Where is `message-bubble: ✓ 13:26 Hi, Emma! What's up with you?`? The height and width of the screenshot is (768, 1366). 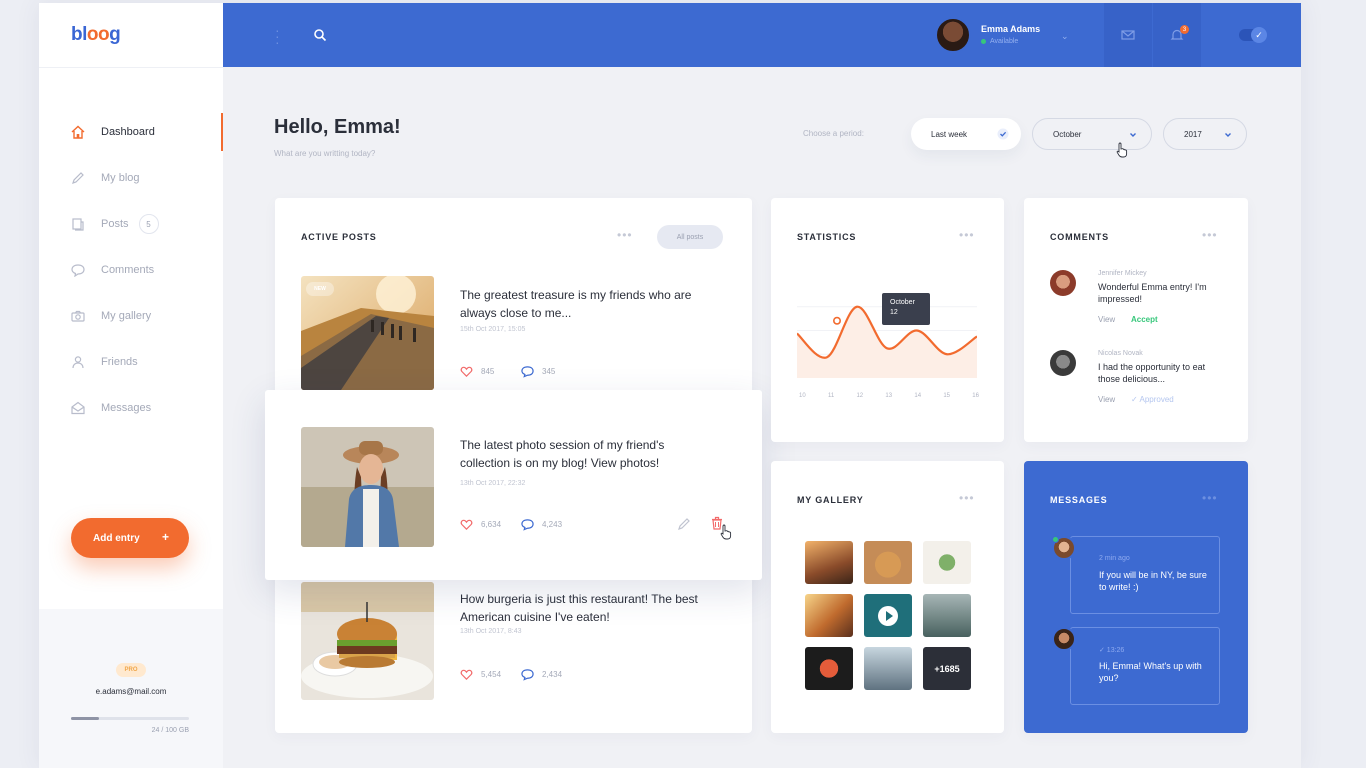
message-bubble: ✓ 13:26 Hi, Emma! What's up with you? is located at coordinates (1145, 666).